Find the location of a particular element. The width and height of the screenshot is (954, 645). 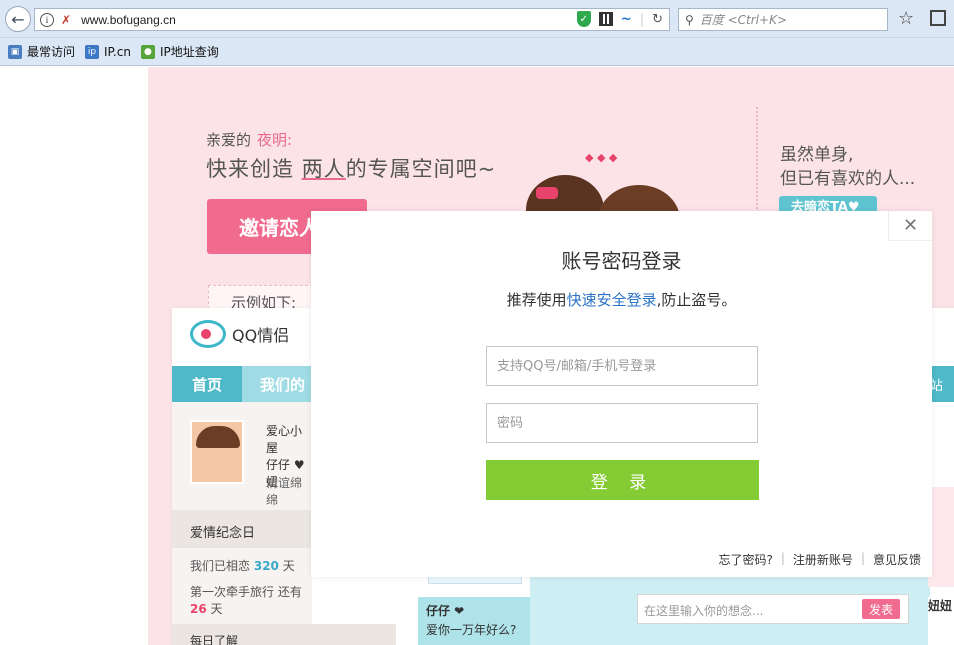

days-pre: 我们已相恋 is located at coordinates (220, 566).